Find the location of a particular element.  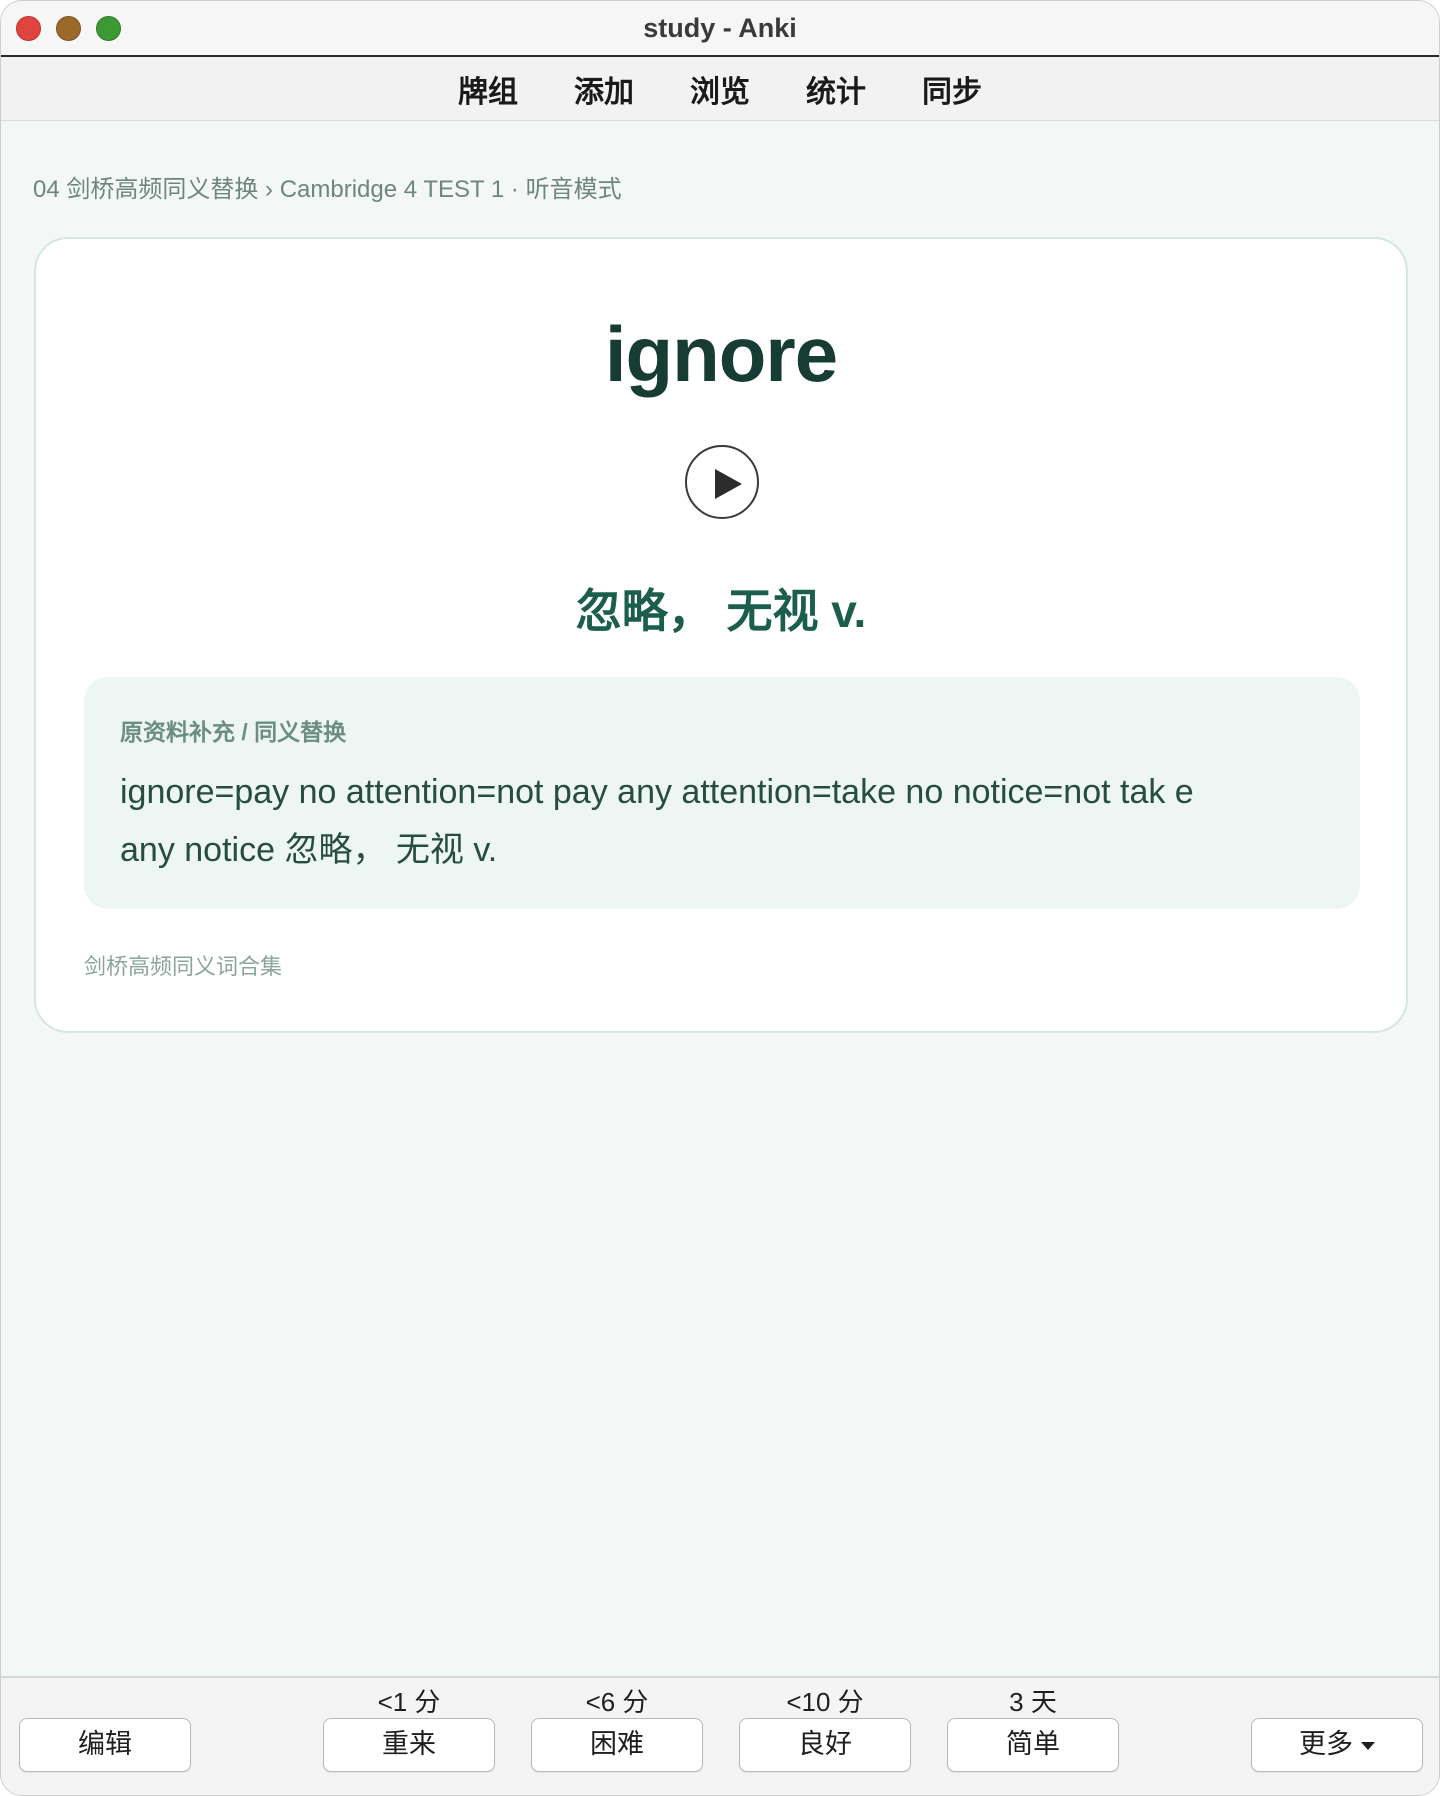

good-interval: <10 分 is located at coordinates (825, 1702).